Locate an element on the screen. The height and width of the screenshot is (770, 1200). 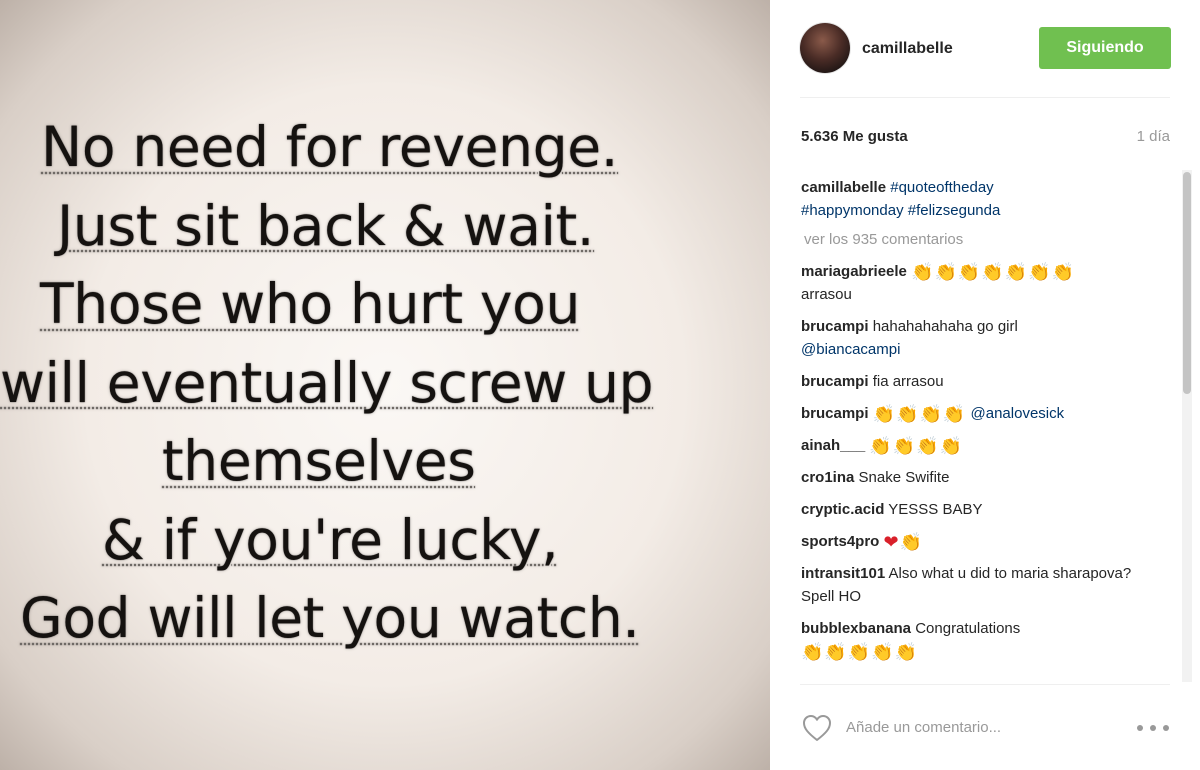
comment-username: sports4pro is located at coordinates (840, 541).